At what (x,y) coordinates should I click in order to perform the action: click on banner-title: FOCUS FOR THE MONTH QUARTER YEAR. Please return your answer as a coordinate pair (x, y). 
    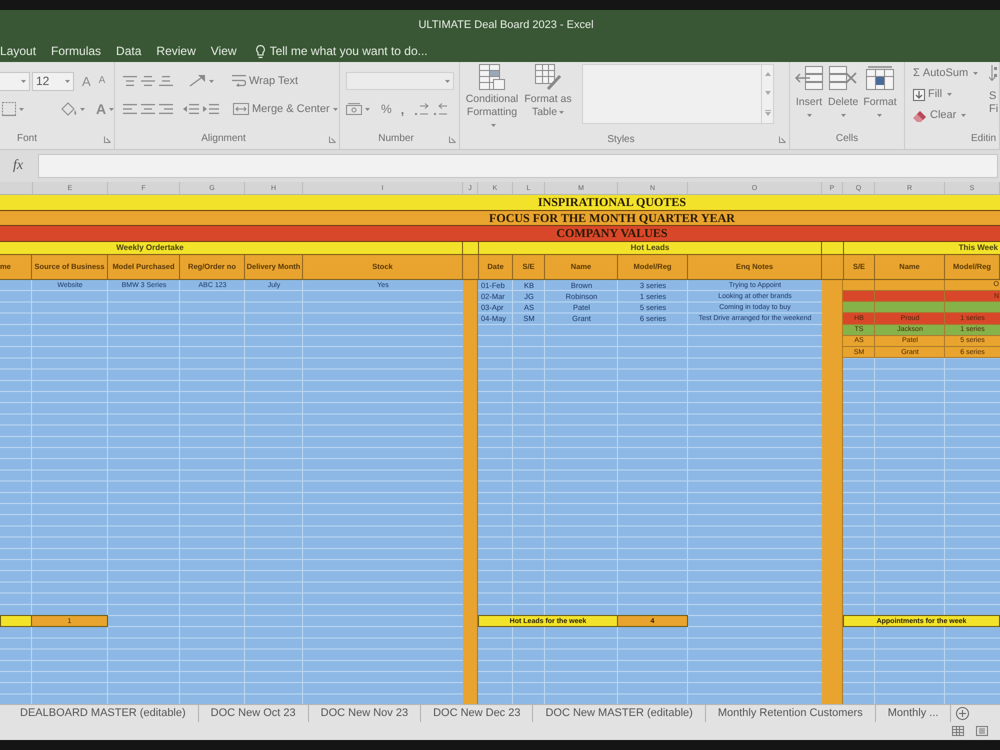
    Looking at the image, I should click on (612, 218).